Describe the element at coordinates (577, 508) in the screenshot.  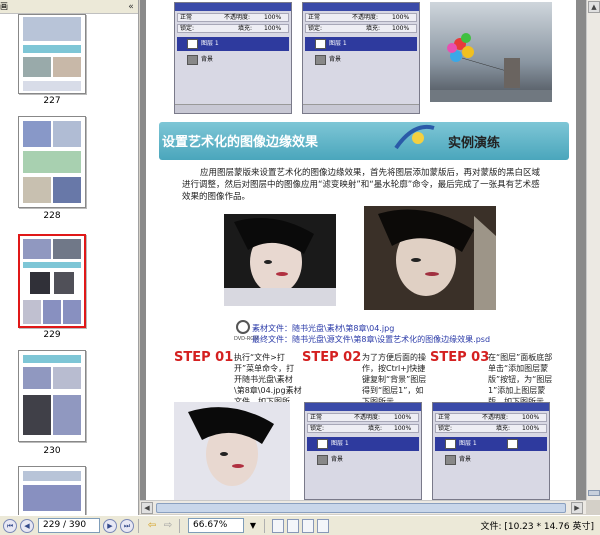
I see `scroll-right-arrow: ▶` at that location.